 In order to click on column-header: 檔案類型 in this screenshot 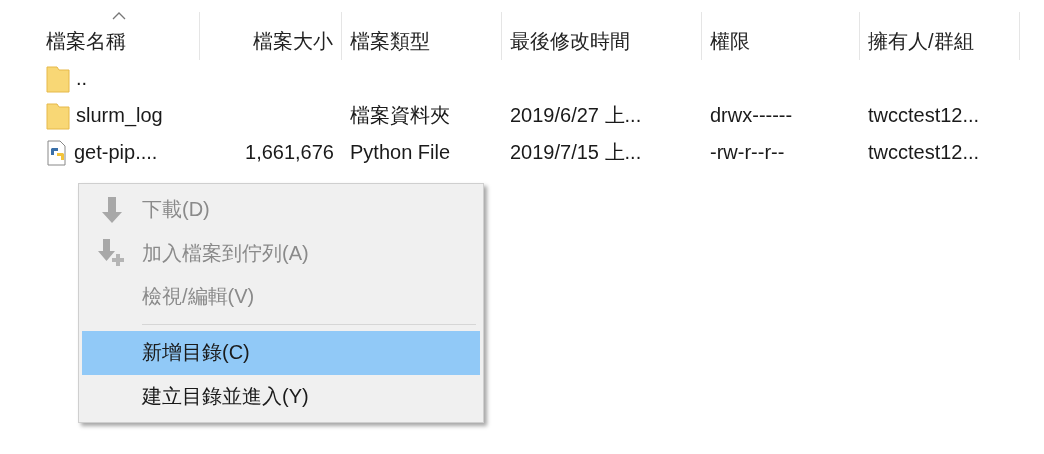, I will do `click(422, 36)`.